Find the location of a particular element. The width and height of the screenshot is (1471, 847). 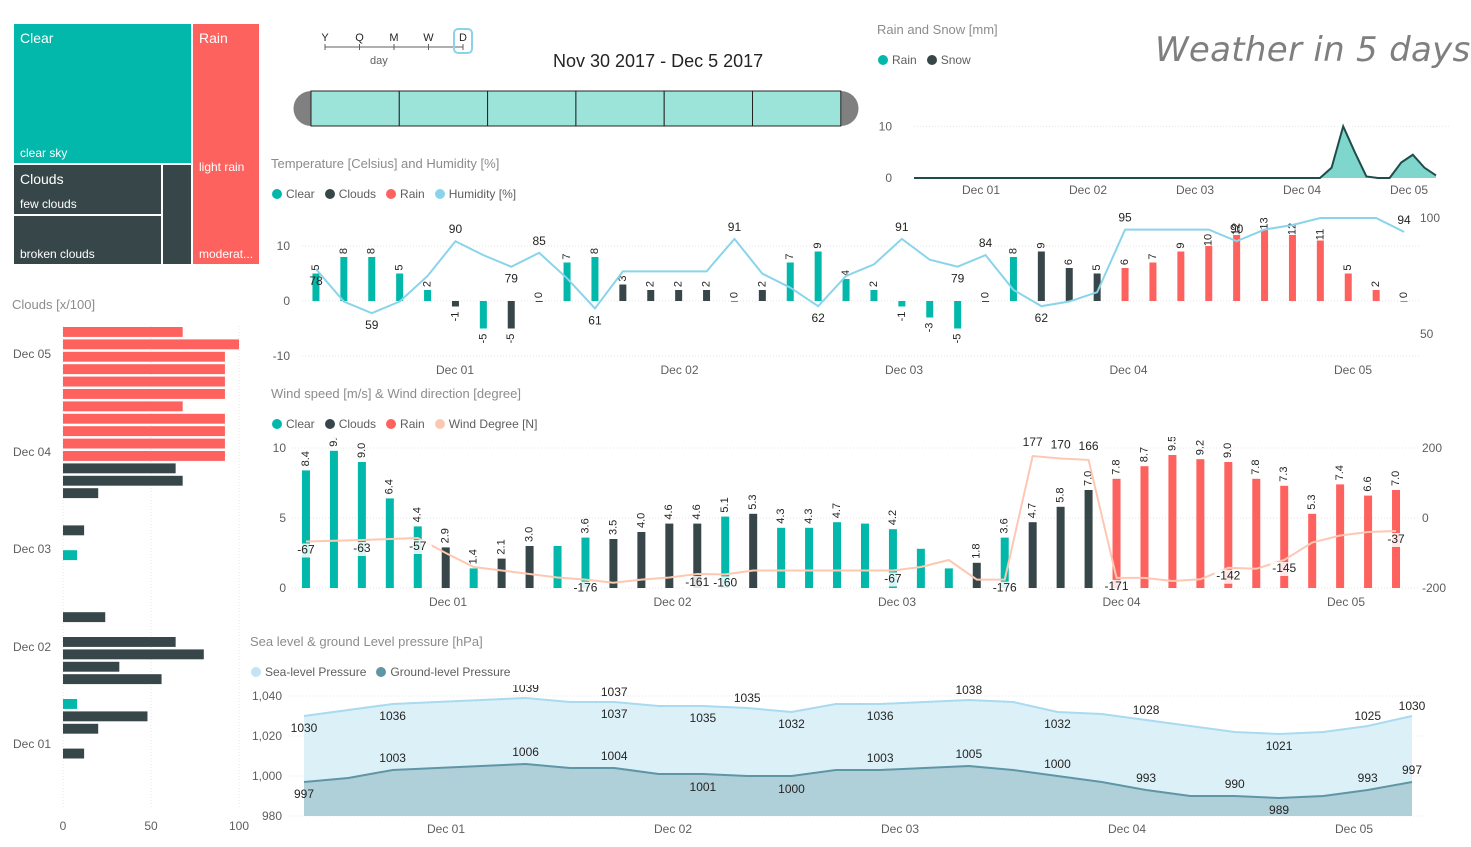

y-tick-label: -10 is located at coordinates (282, 356).